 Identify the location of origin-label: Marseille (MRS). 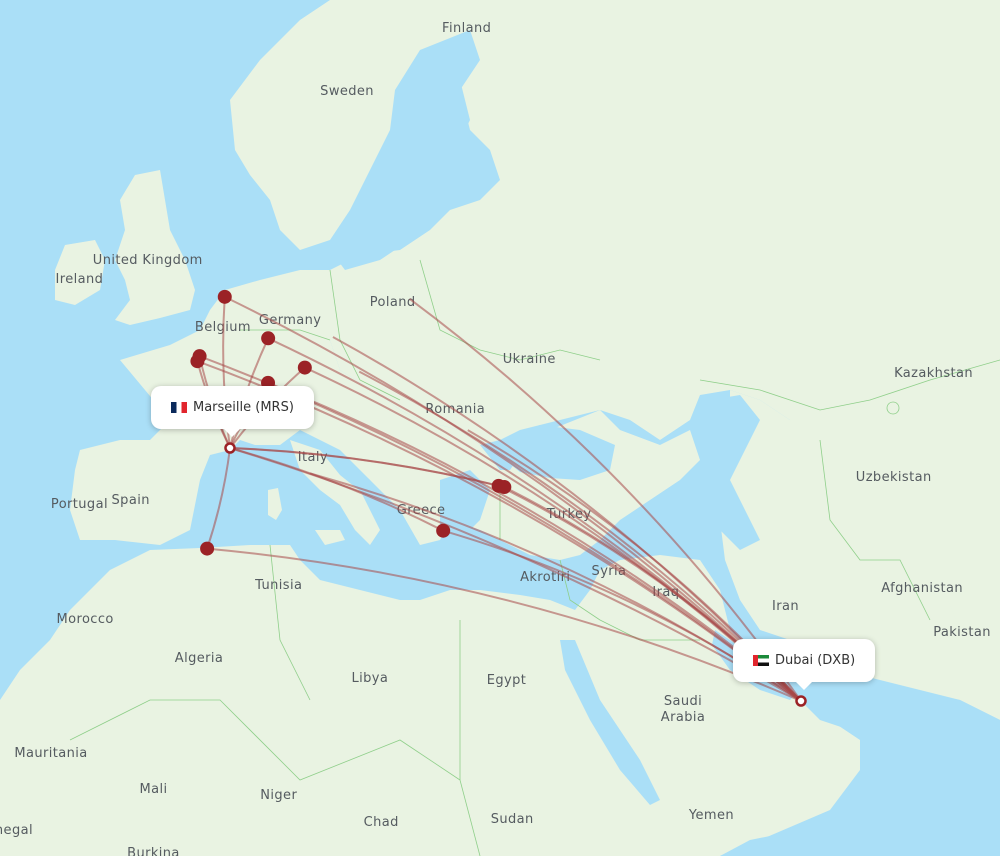
(243, 407).